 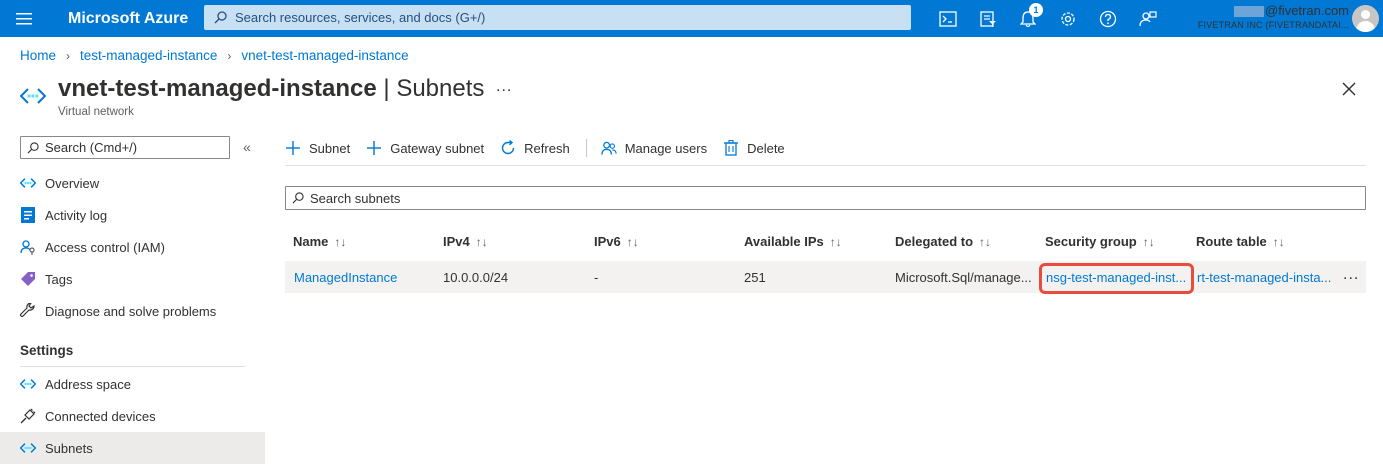 I want to click on sidebar-item-label: Activity log, so click(x=76, y=215).